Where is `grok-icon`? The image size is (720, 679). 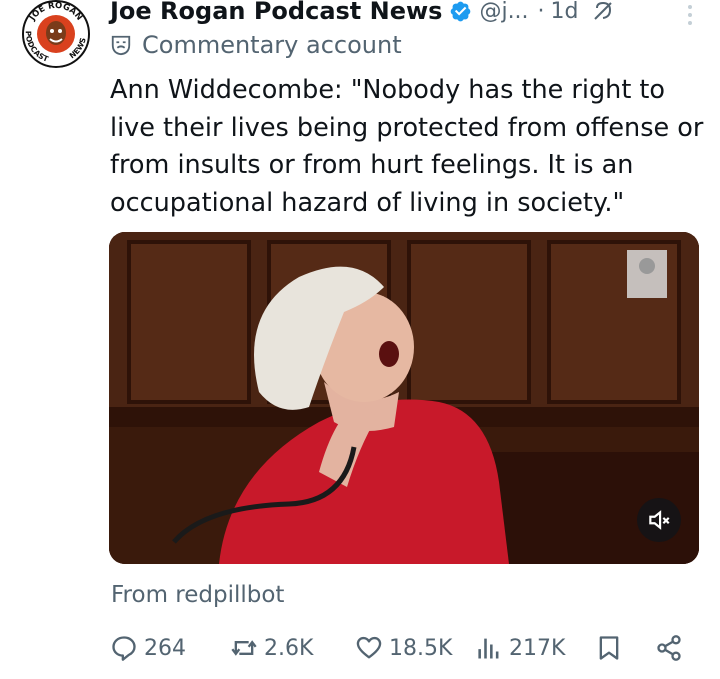 grok-icon is located at coordinates (603, 11).